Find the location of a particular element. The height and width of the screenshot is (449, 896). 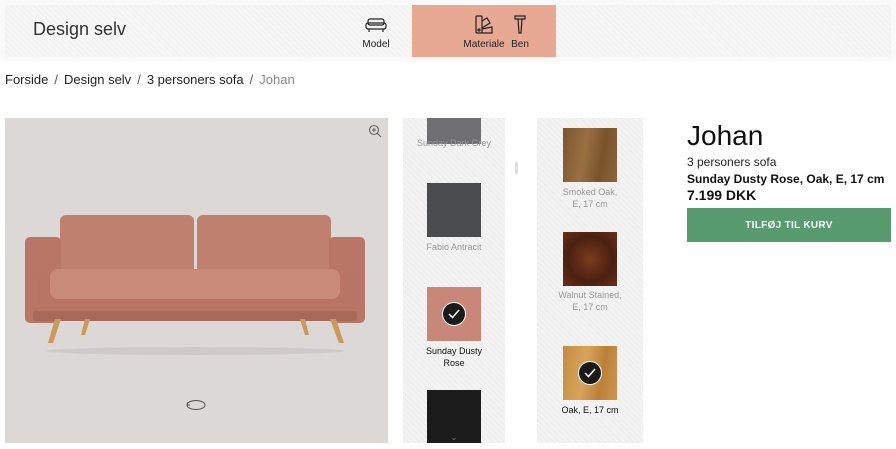

product-price: 7.199 DKK is located at coordinates (722, 195).